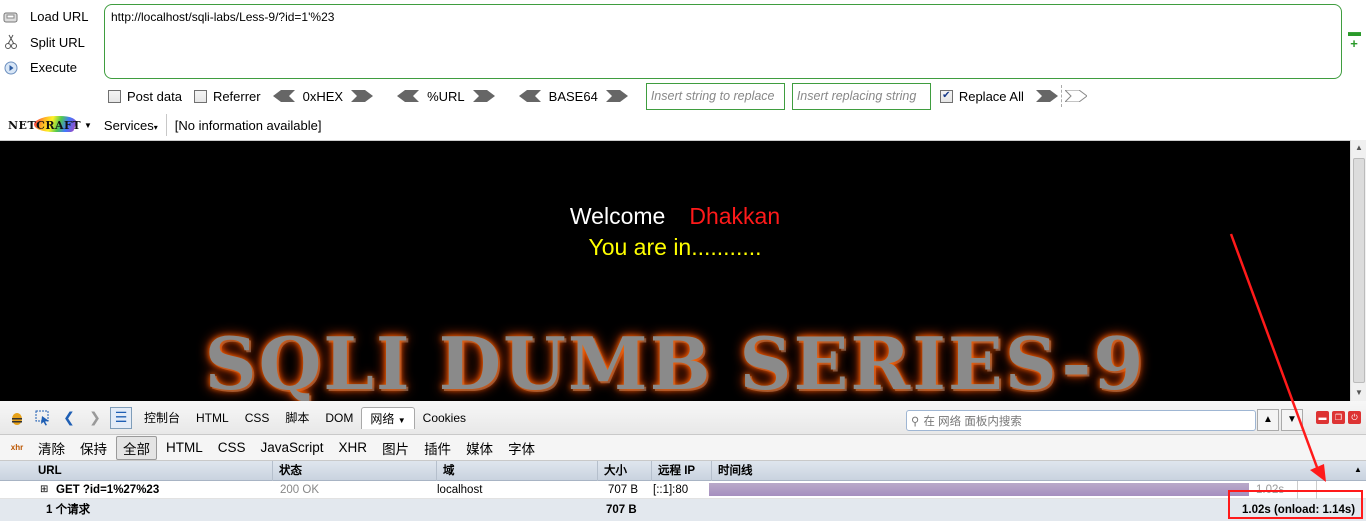 The height and width of the screenshot is (521, 1366). What do you see at coordinates (257, 418) in the screenshot?
I see `tab-css: CSS` at bounding box center [257, 418].